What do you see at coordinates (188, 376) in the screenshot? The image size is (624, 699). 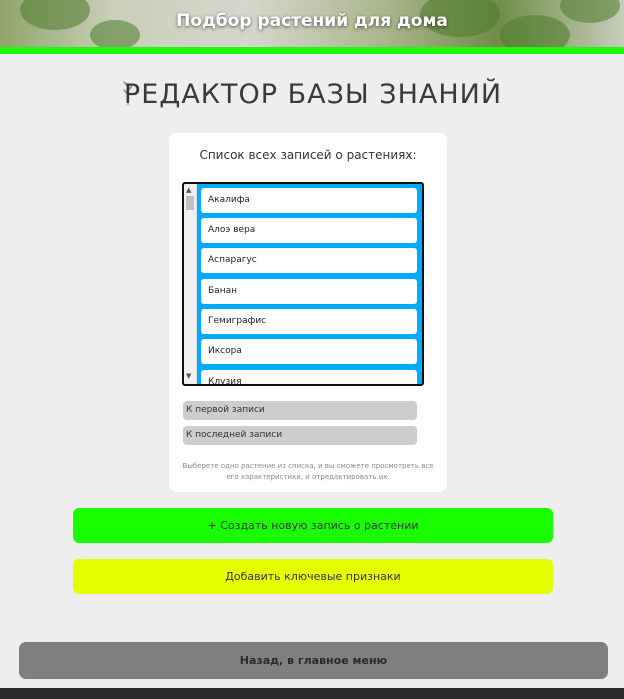 I see `scroll-down-arrow-icon: ▼` at bounding box center [188, 376].